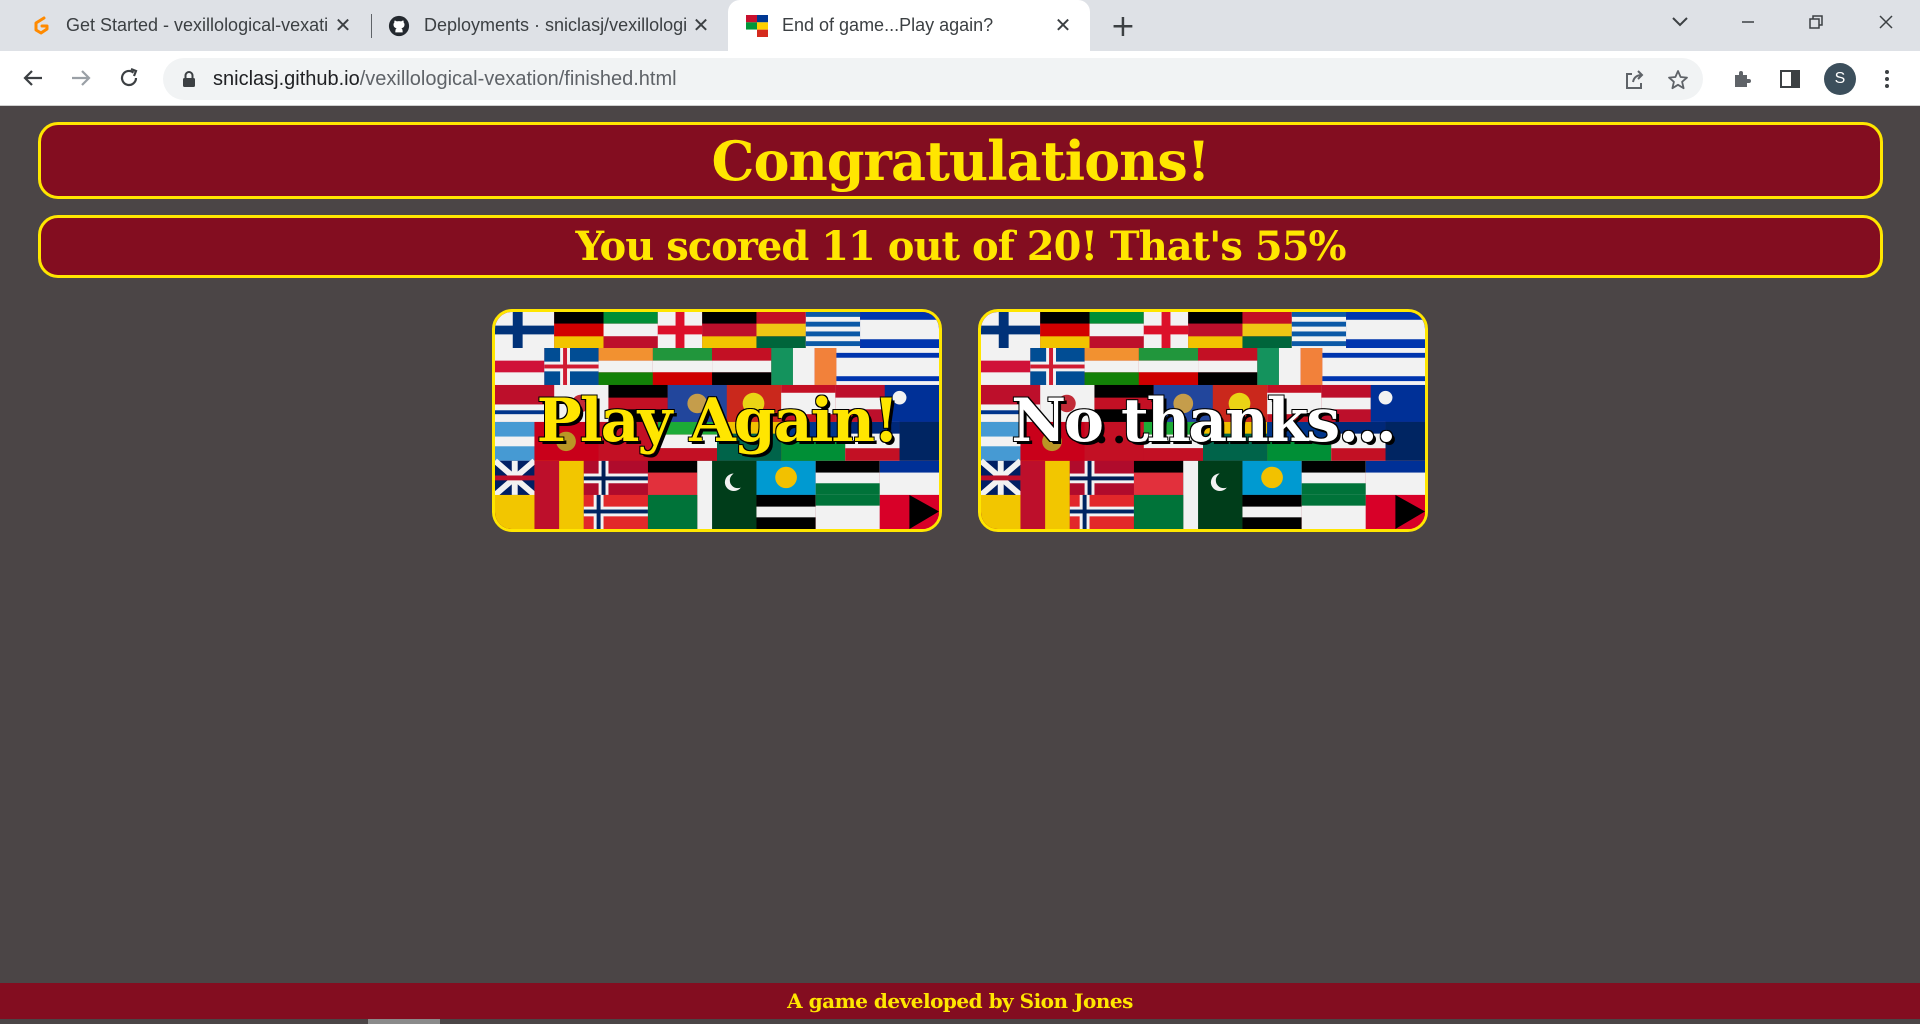 Image resolution: width=1920 pixels, height=1024 pixels. Describe the element at coordinates (404, 1021) in the screenshot. I see `horizontal-scrollbar` at that location.